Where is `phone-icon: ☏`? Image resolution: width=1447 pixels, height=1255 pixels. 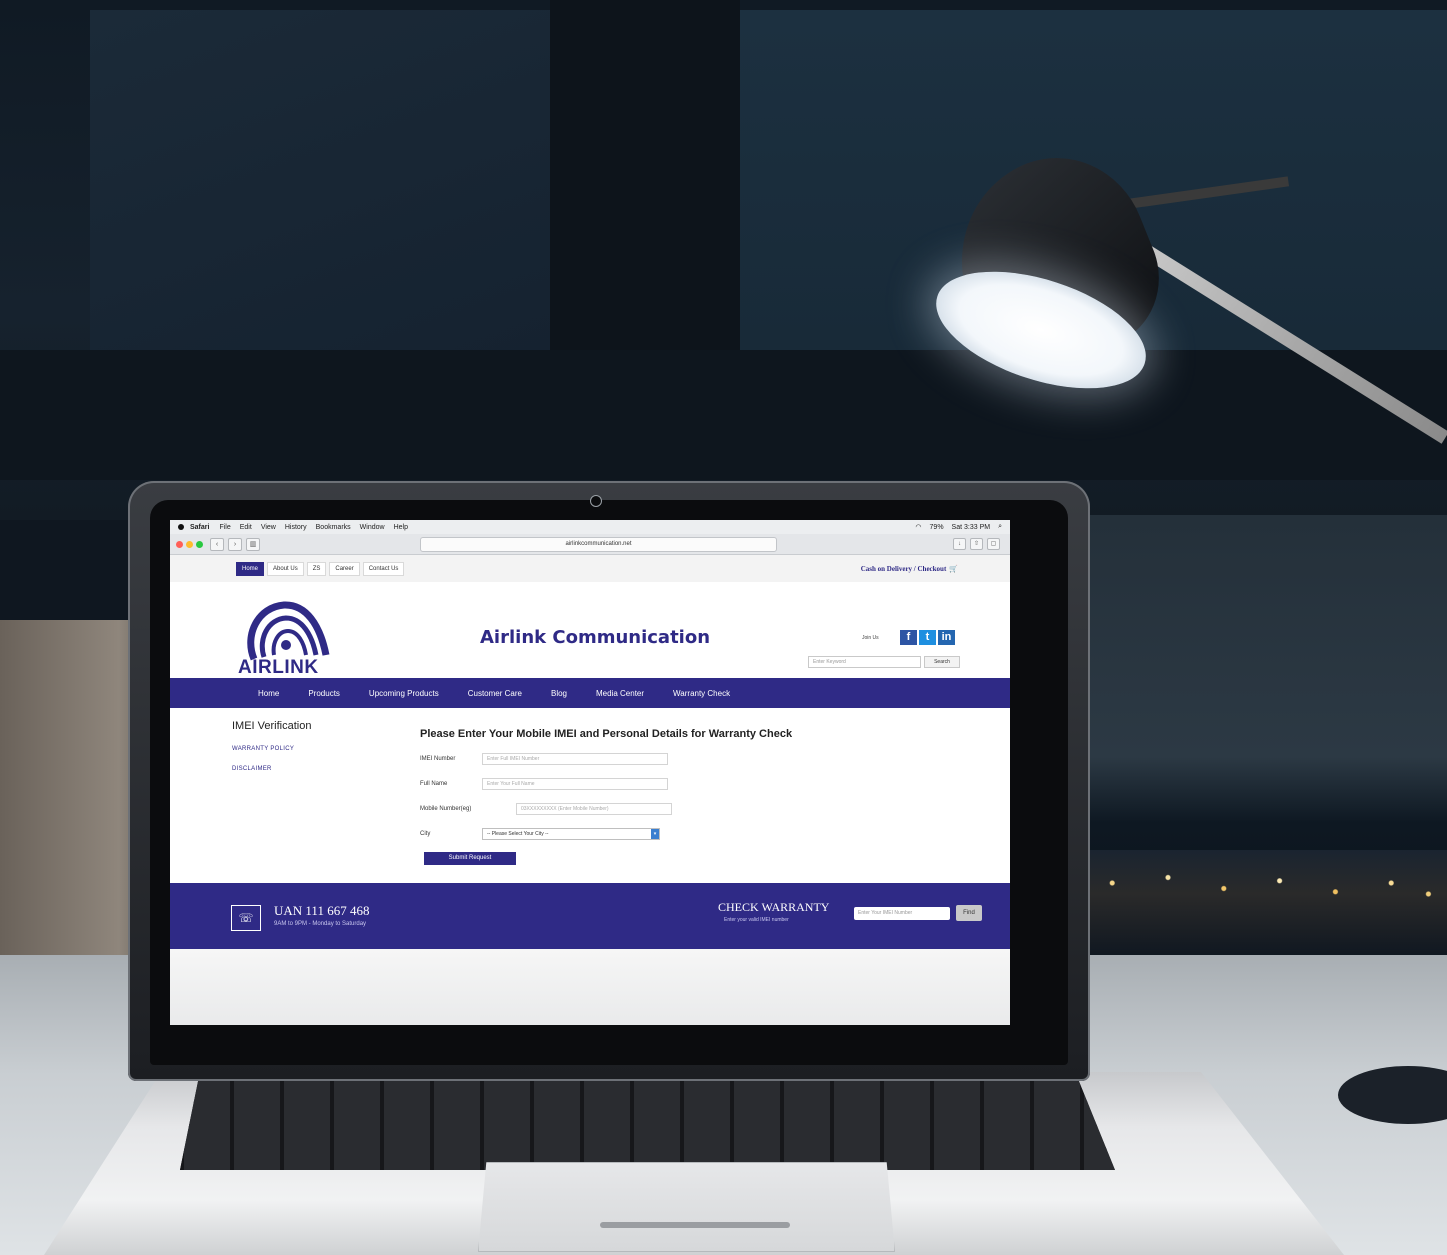
phone-icon: ☏ is located at coordinates (246, 918).